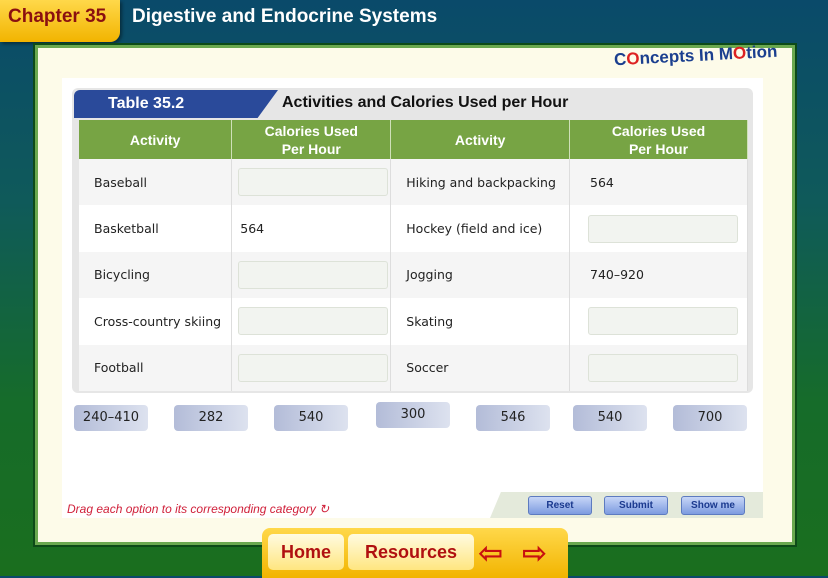 The width and height of the screenshot is (828, 578). I want to click on draggable-option: 700, so click(710, 418).